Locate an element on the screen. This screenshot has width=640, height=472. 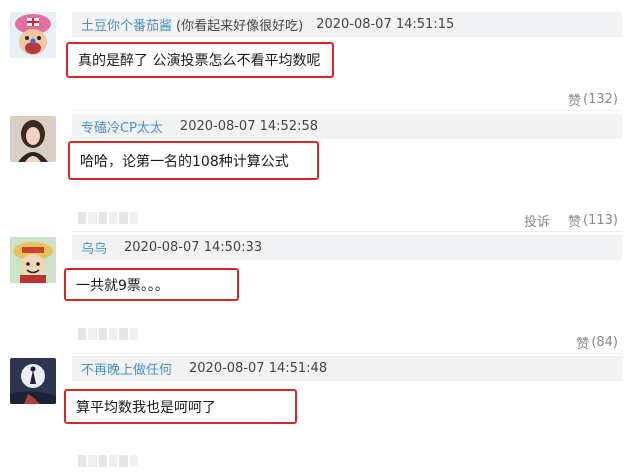
cartoon-character-avatar is located at coordinates (33, 260).